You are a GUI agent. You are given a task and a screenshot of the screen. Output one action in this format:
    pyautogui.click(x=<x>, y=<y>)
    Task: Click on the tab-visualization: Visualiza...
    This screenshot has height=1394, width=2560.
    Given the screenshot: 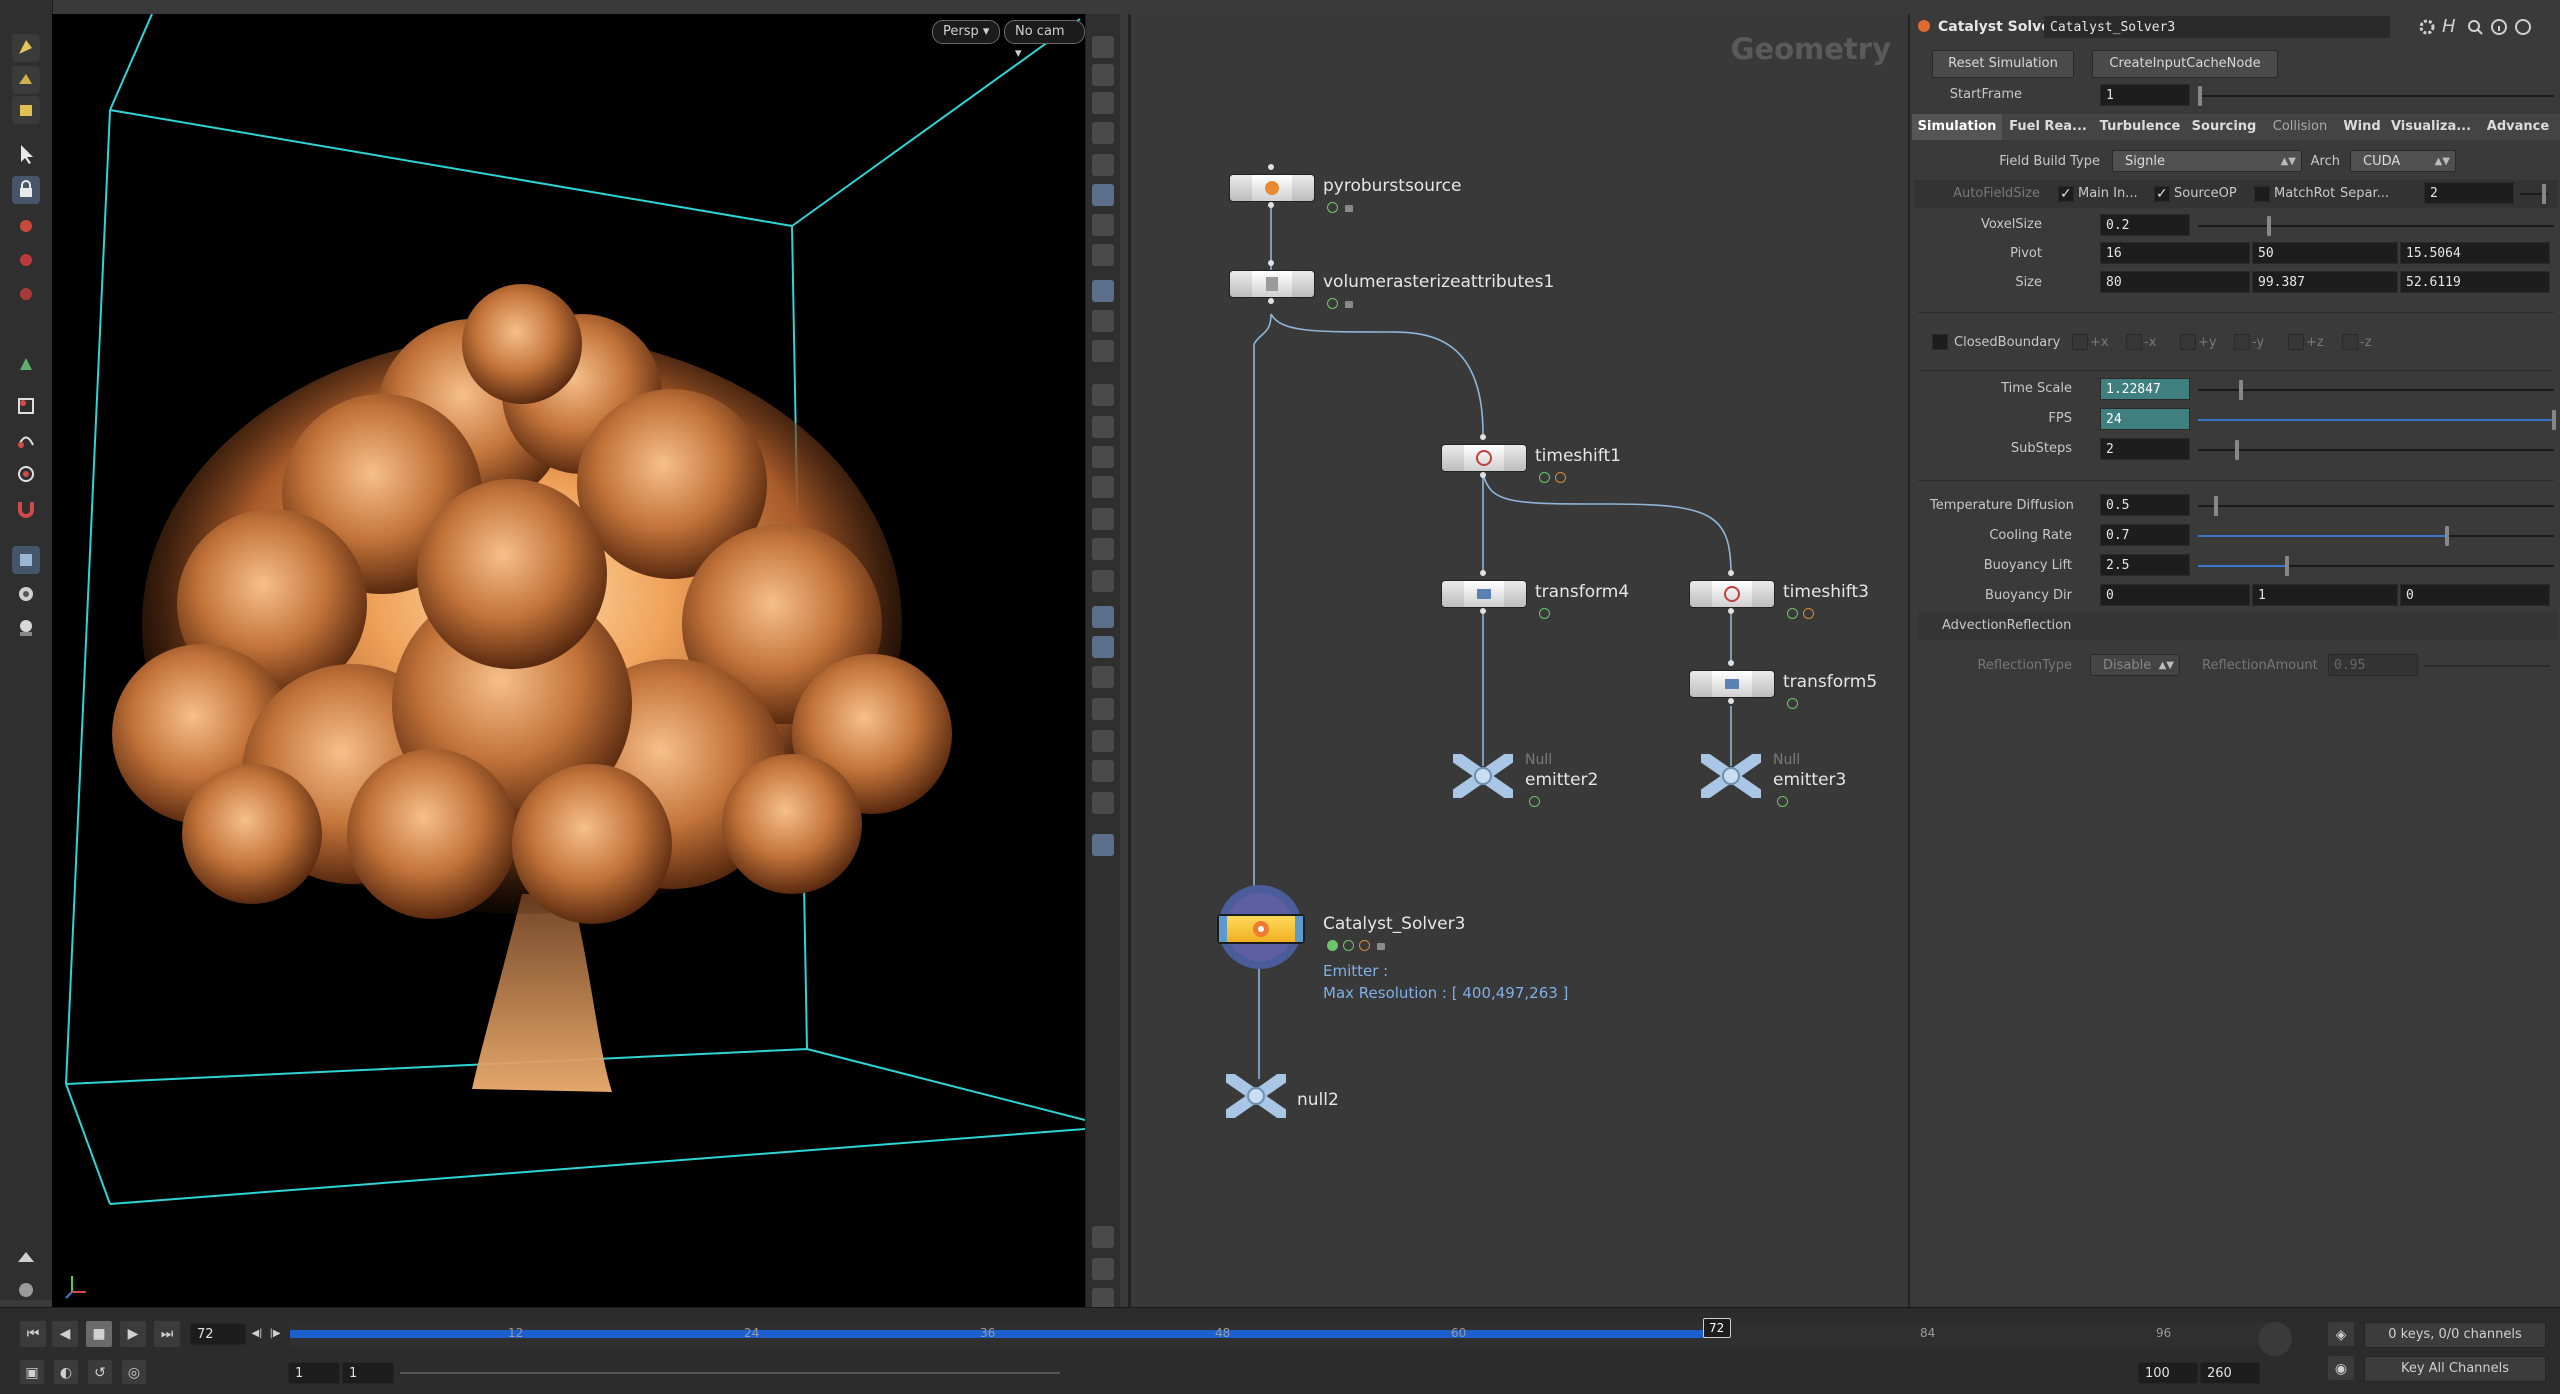 What is the action you would take?
    pyautogui.click(x=2431, y=127)
    